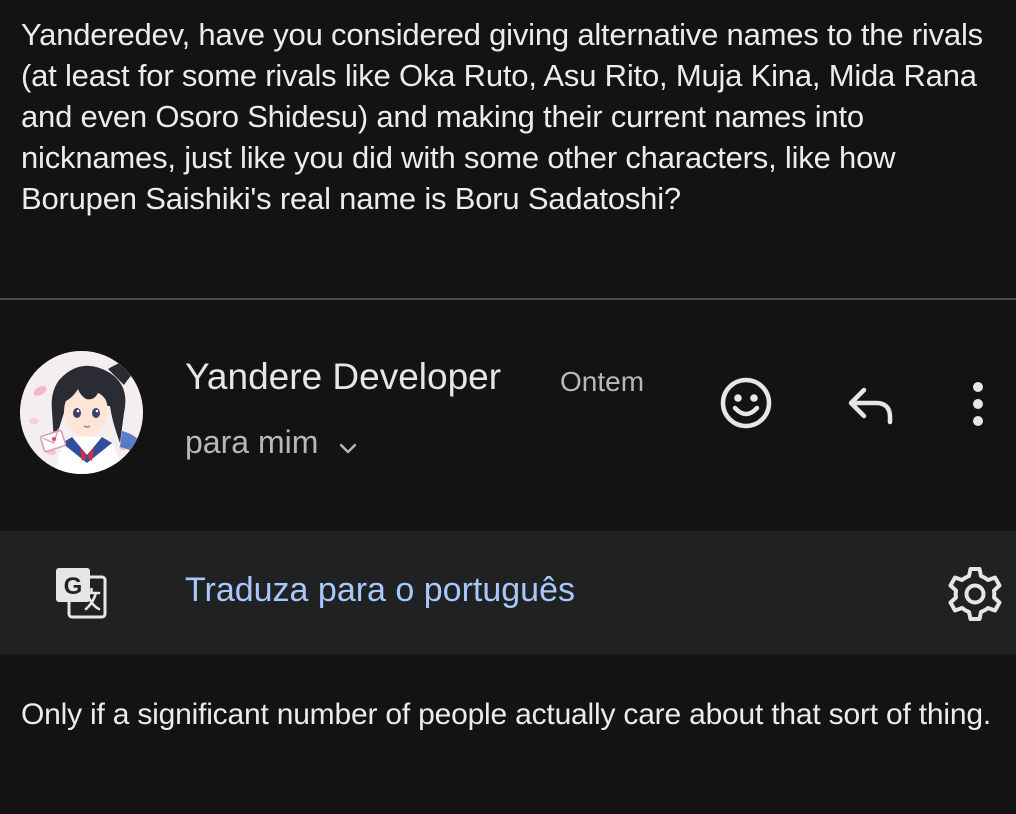 This screenshot has height=814, width=1016. What do you see at coordinates (602, 381) in the screenshot?
I see `message-time: Ontem` at bounding box center [602, 381].